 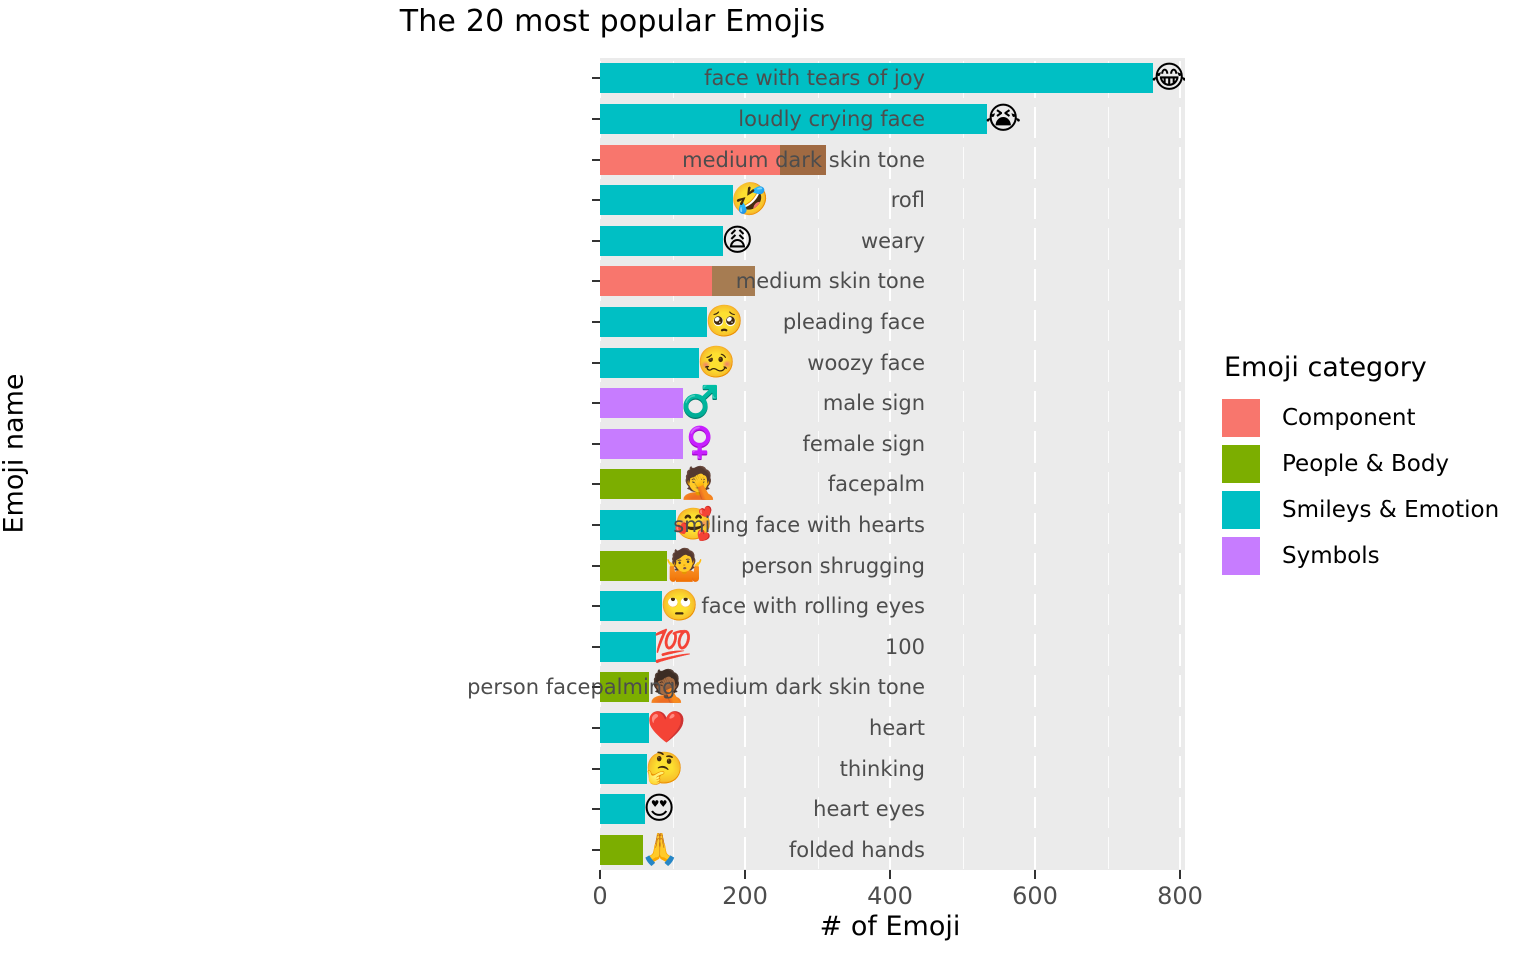 What do you see at coordinates (737, 240) in the screenshot?
I see `bar-emoji-glyph: 😩` at bounding box center [737, 240].